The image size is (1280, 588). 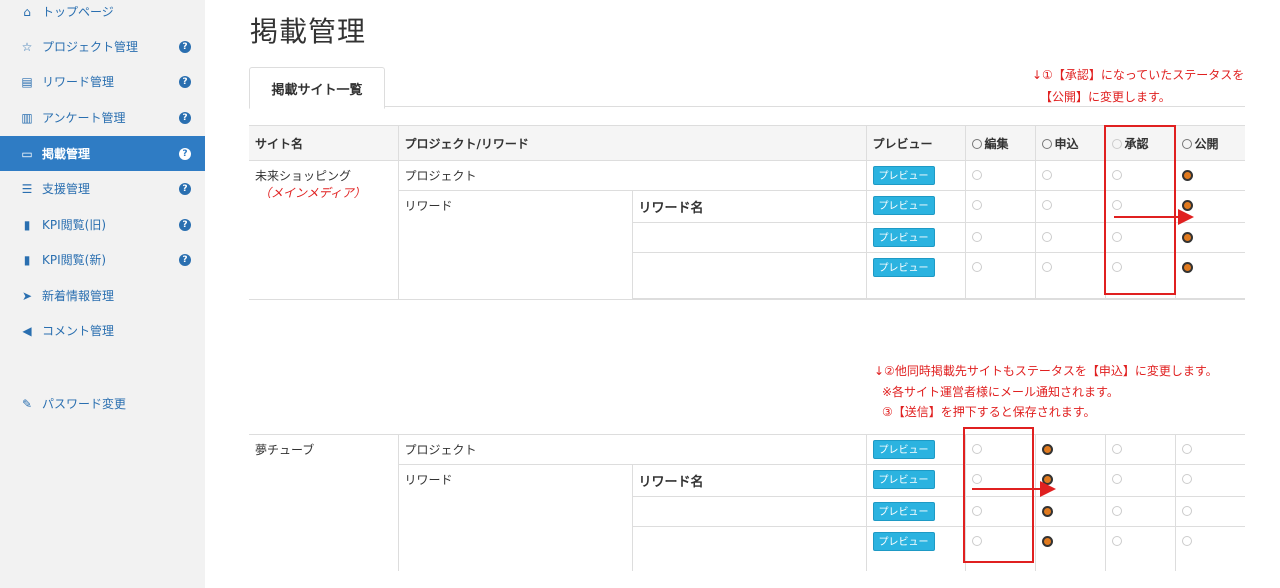 I want to click on annotation-note-2-line-2: ※各サイト運営者様にメール通知されます。, so click(x=1000, y=392).